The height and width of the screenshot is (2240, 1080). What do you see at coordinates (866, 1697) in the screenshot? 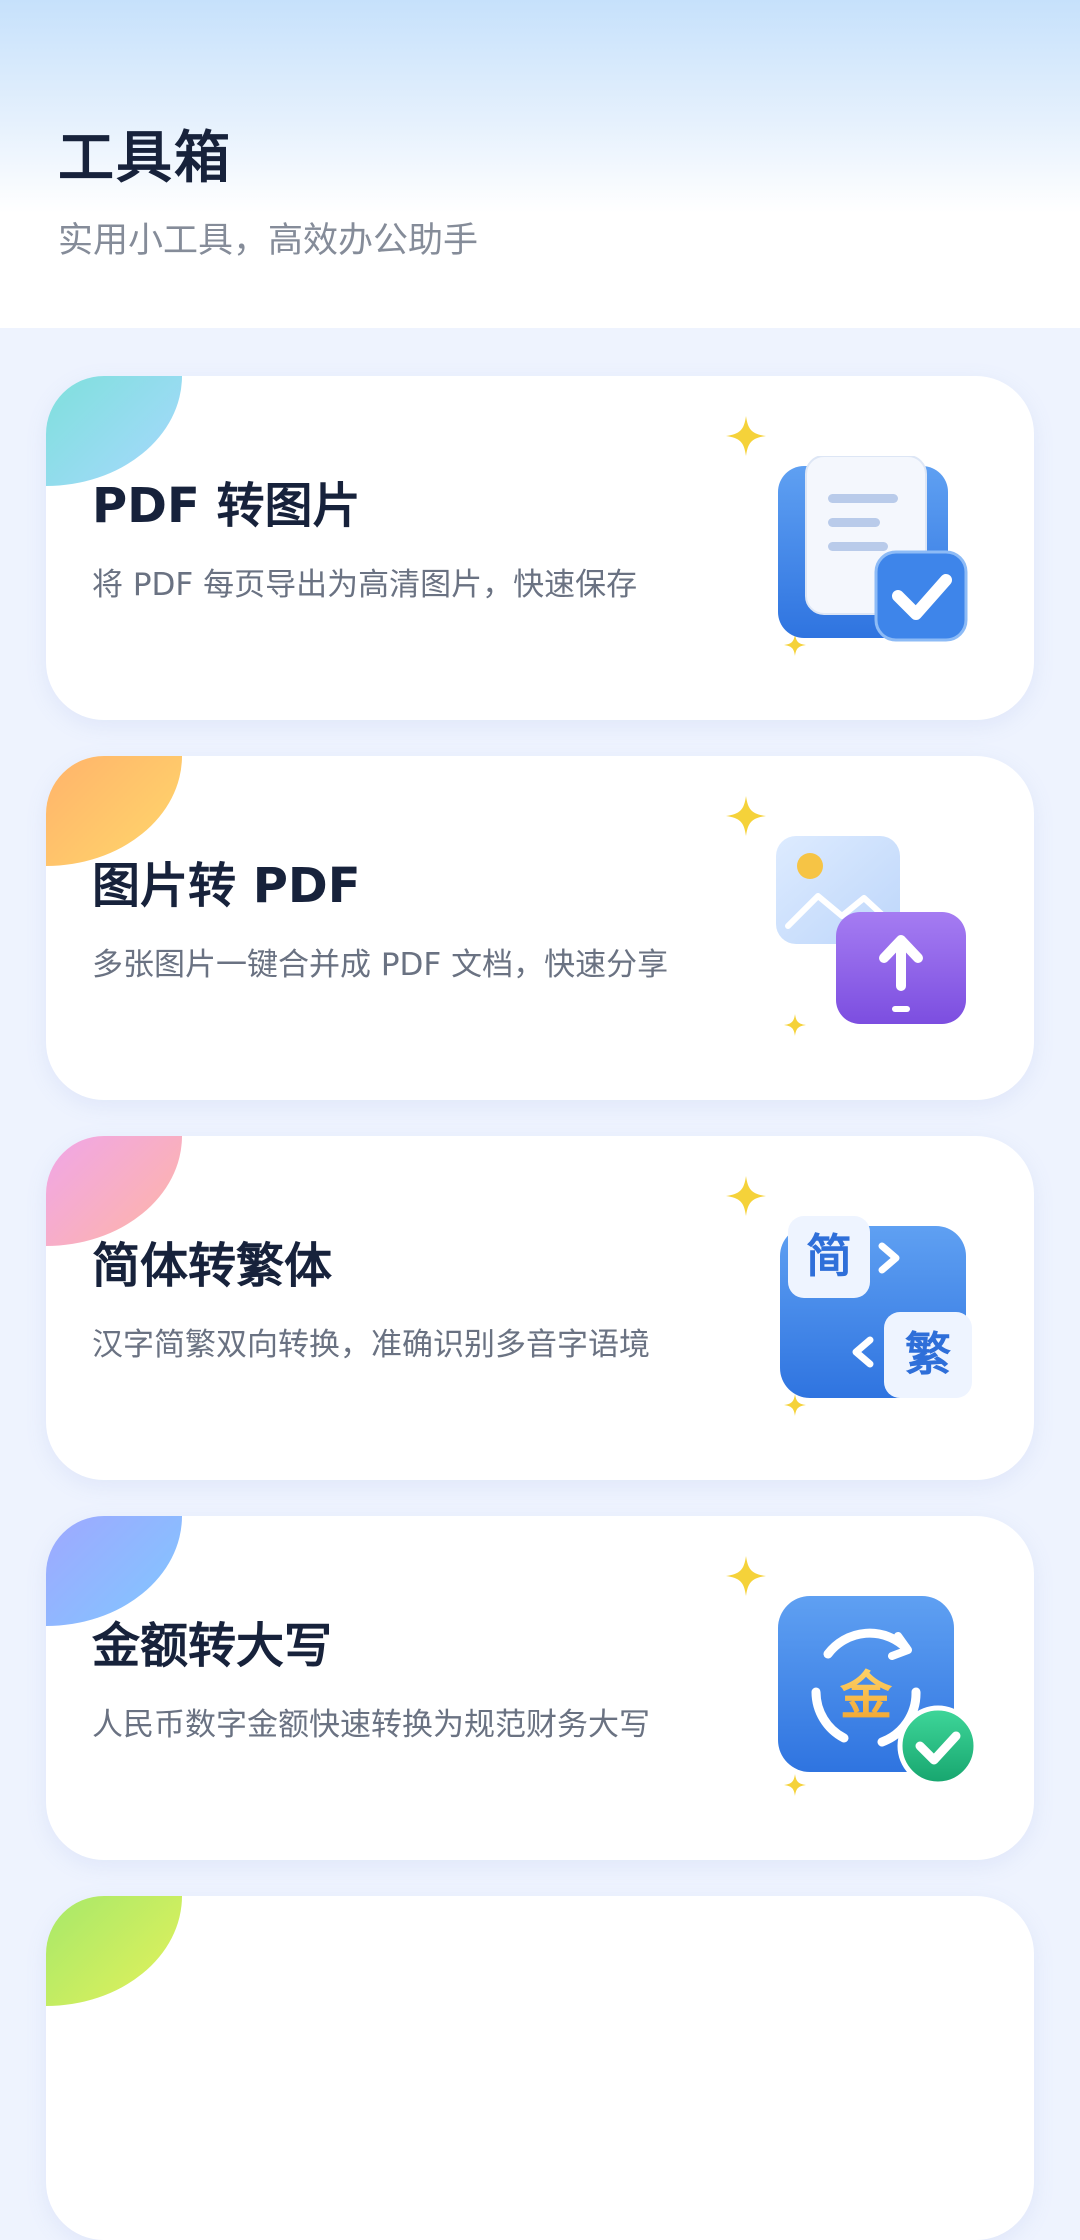
I see `icon-char-gold: 金` at bounding box center [866, 1697].